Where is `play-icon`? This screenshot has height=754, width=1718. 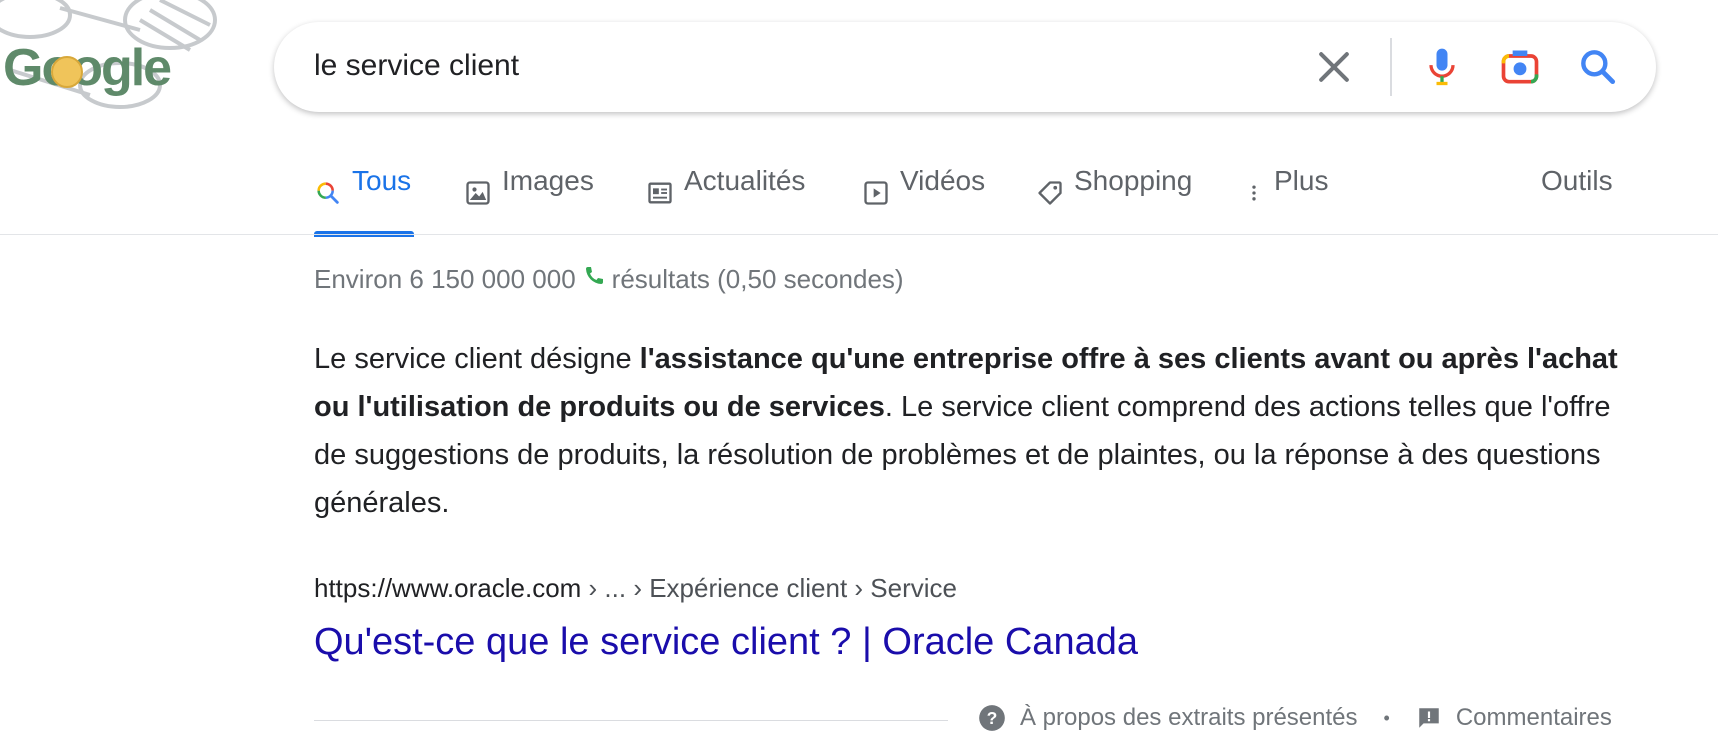 play-icon is located at coordinates (876, 193).